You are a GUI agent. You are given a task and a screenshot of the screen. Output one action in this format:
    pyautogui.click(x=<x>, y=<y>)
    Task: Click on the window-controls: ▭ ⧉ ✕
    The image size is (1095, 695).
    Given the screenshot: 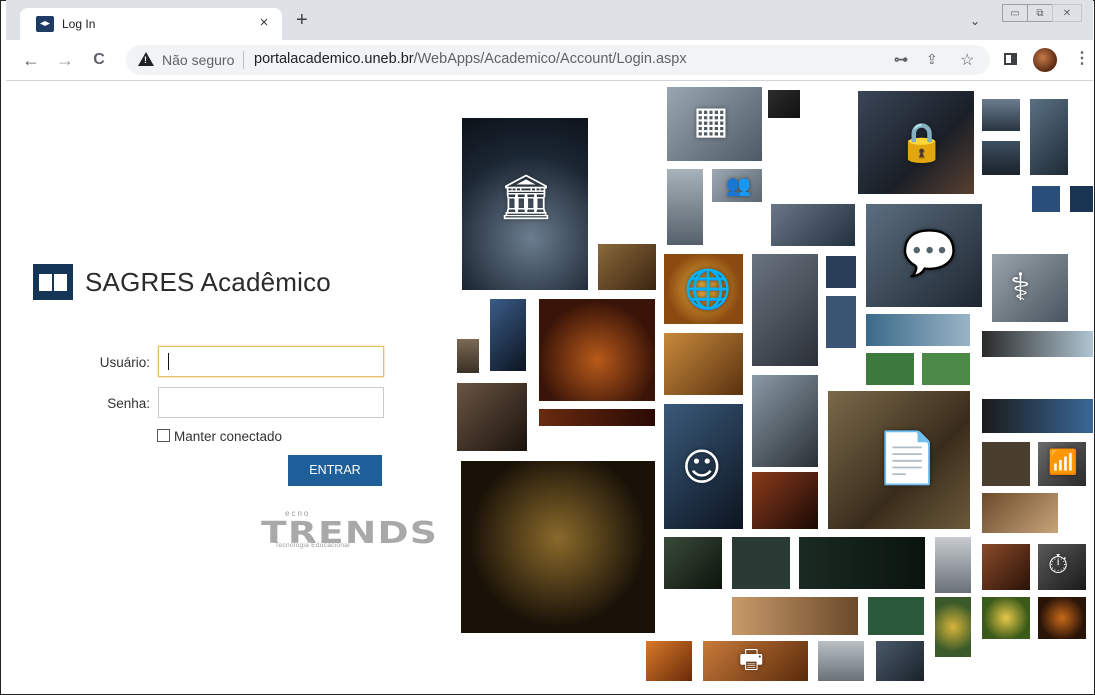 What is the action you would take?
    pyautogui.click(x=1044, y=15)
    